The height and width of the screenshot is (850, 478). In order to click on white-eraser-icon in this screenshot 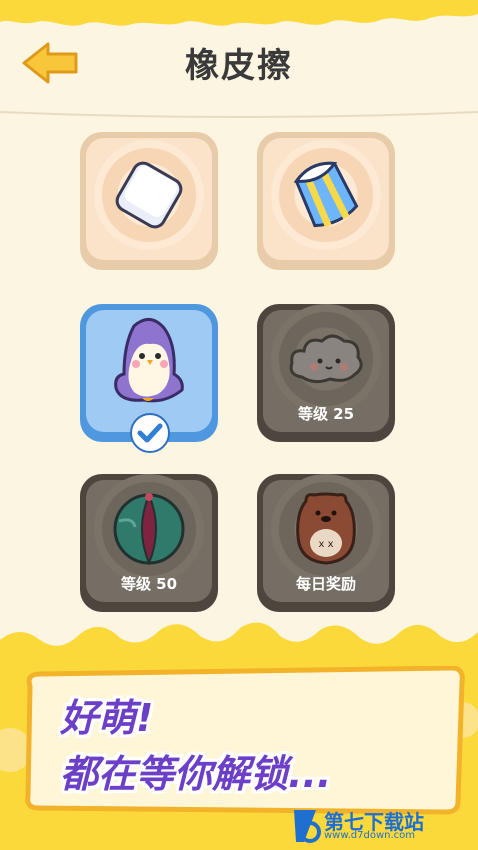, I will do `click(149, 195)`.